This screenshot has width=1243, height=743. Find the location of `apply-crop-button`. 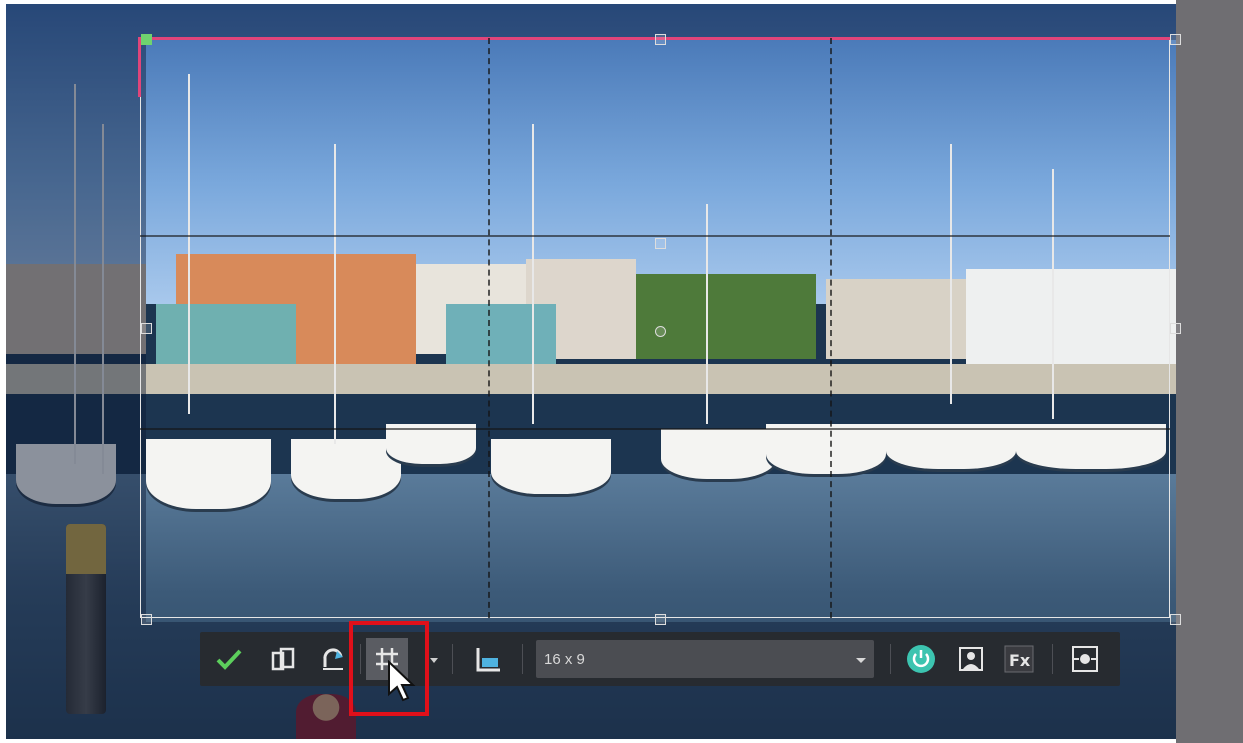

apply-crop-button is located at coordinates (229, 659).